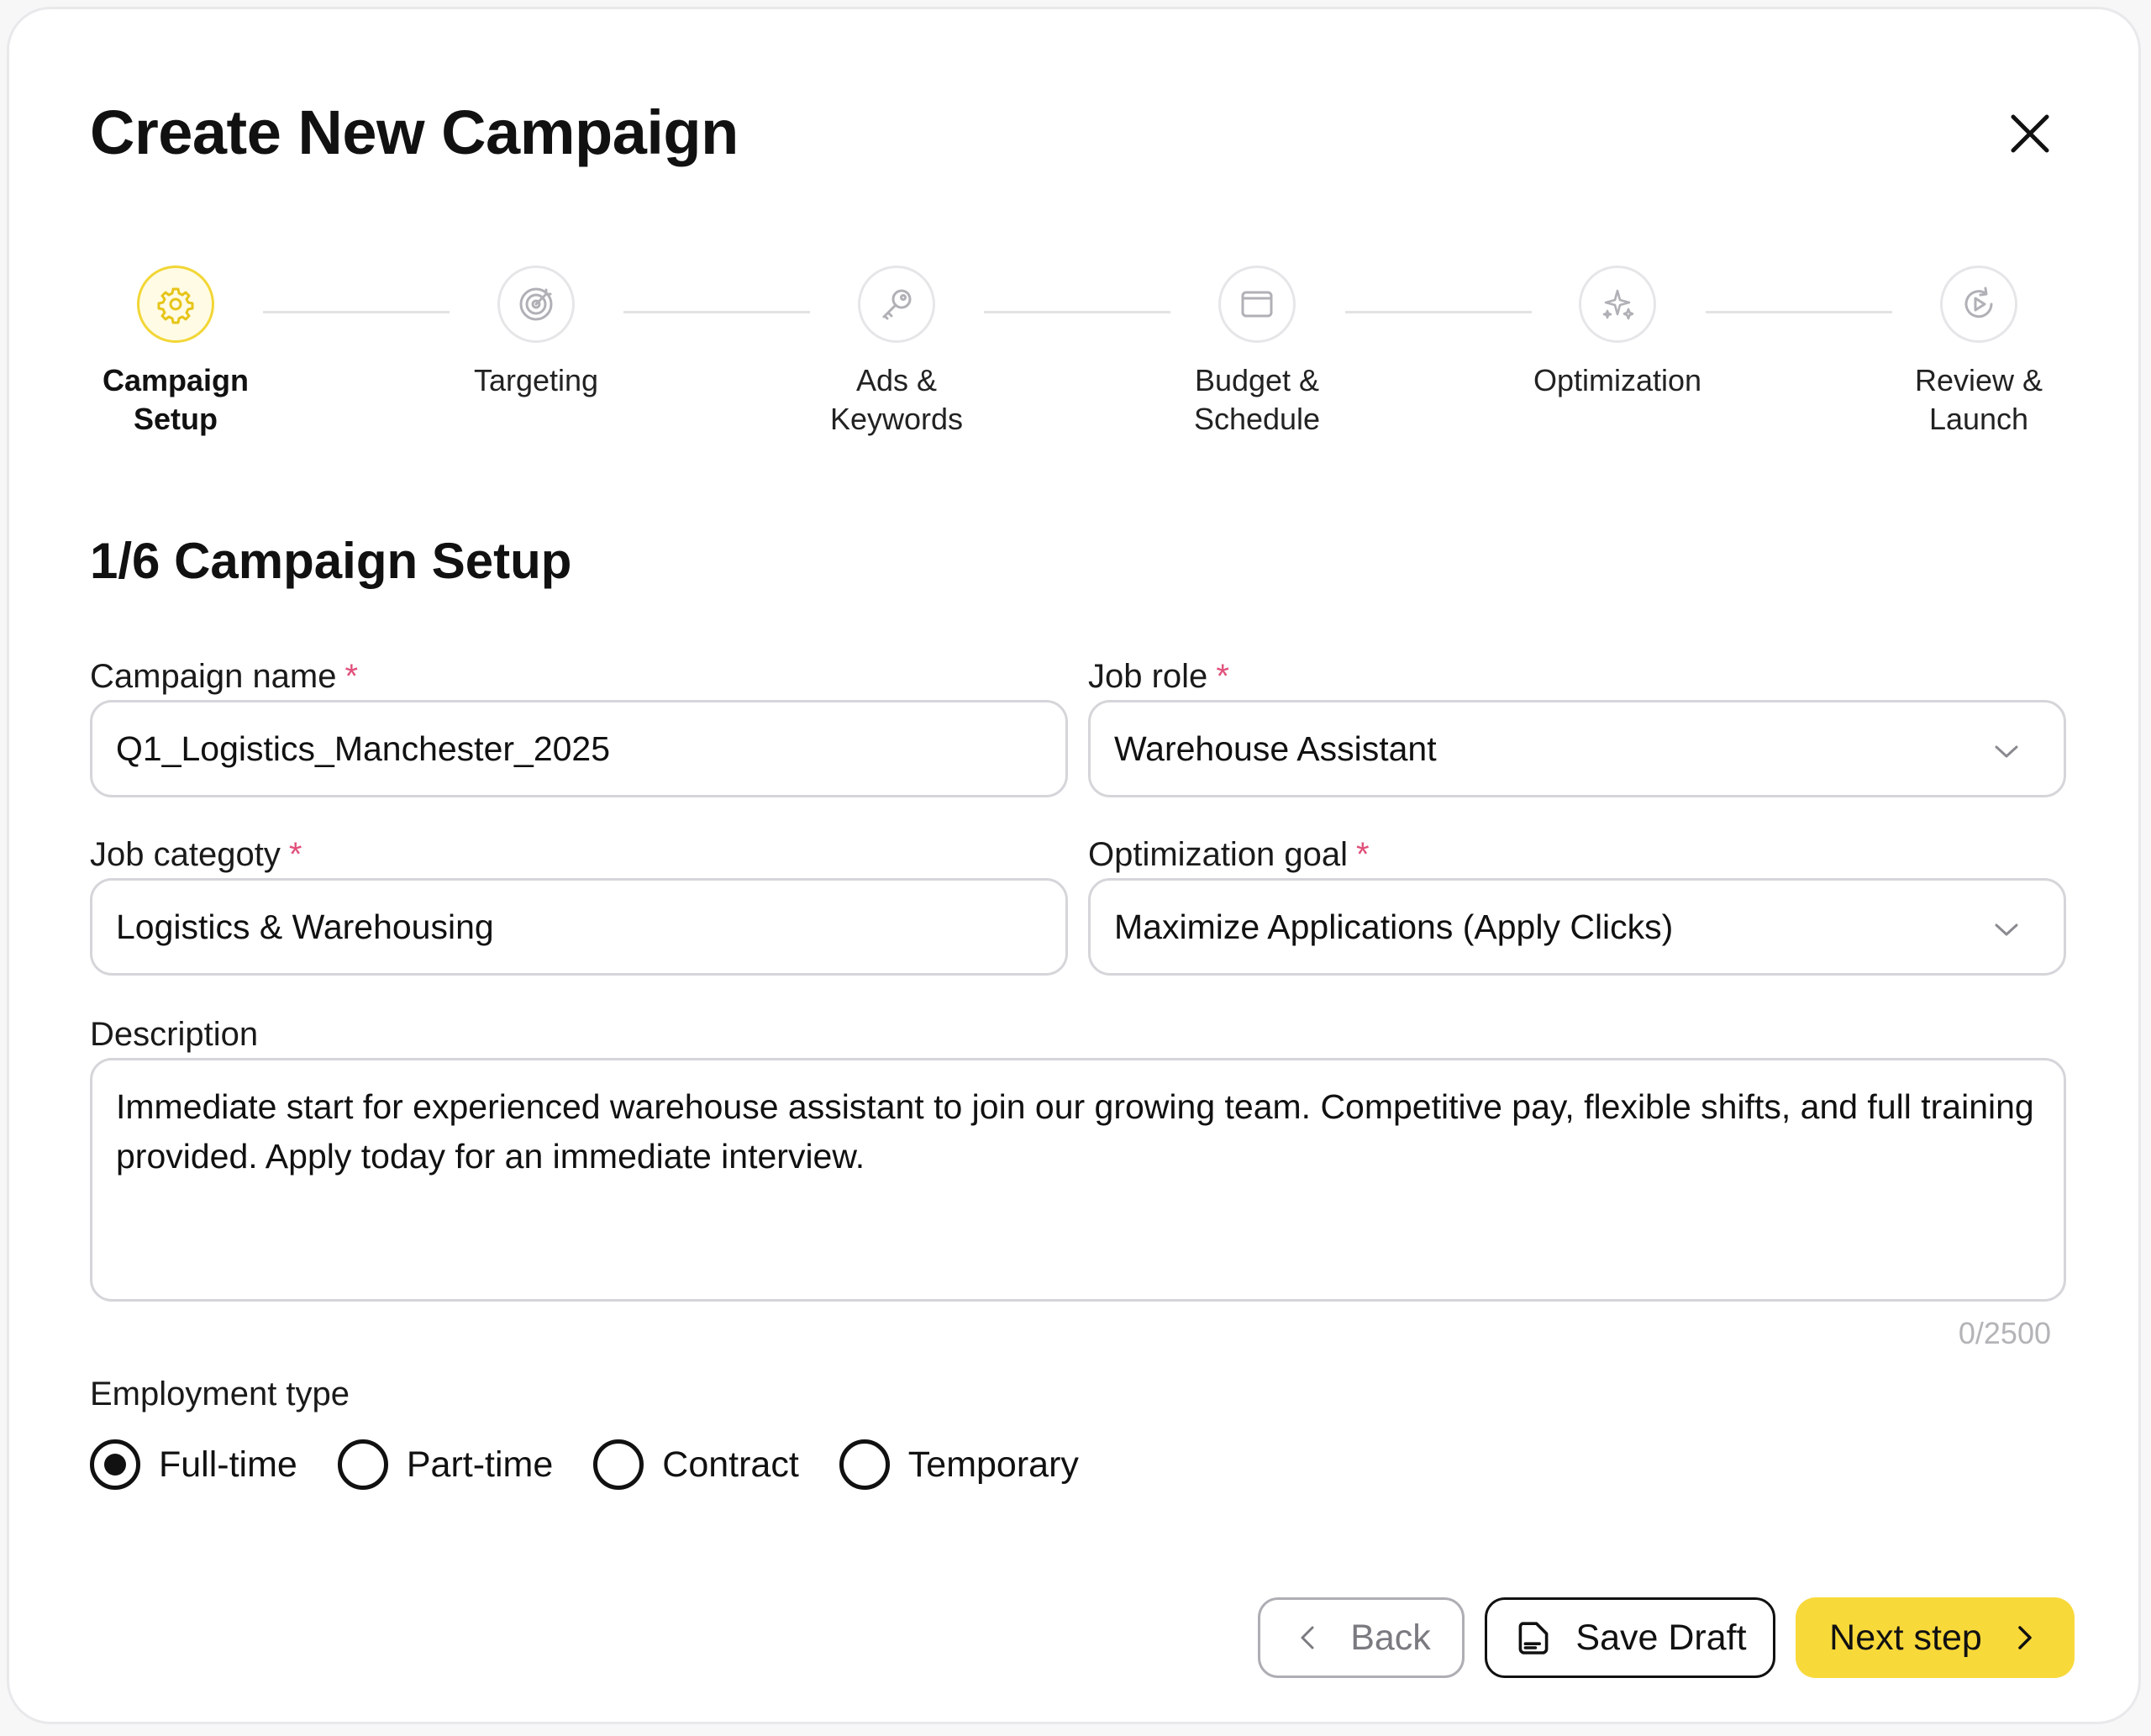 Image resolution: width=2151 pixels, height=1736 pixels. What do you see at coordinates (1361, 1637) in the screenshot?
I see `back-button: Back` at bounding box center [1361, 1637].